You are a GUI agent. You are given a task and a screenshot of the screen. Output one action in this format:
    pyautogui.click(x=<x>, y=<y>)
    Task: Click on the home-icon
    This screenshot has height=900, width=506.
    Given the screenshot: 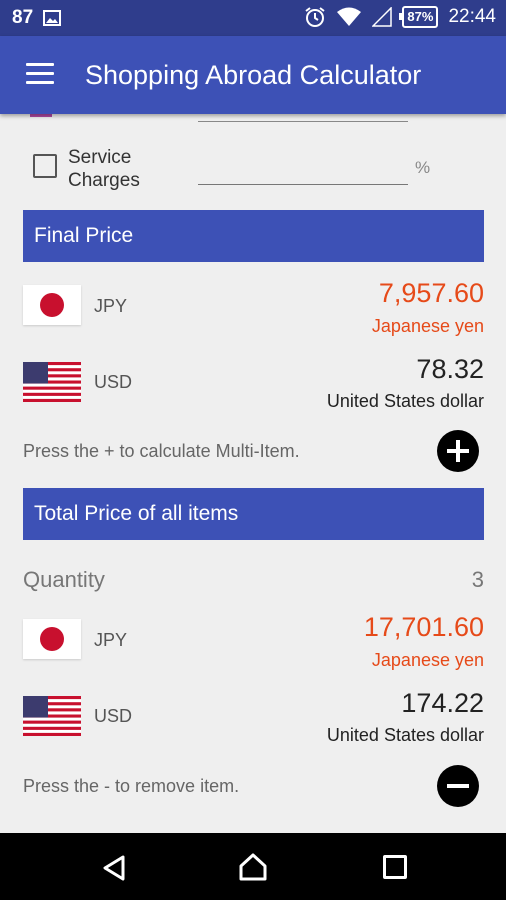 What is the action you would take?
    pyautogui.click(x=253, y=867)
    